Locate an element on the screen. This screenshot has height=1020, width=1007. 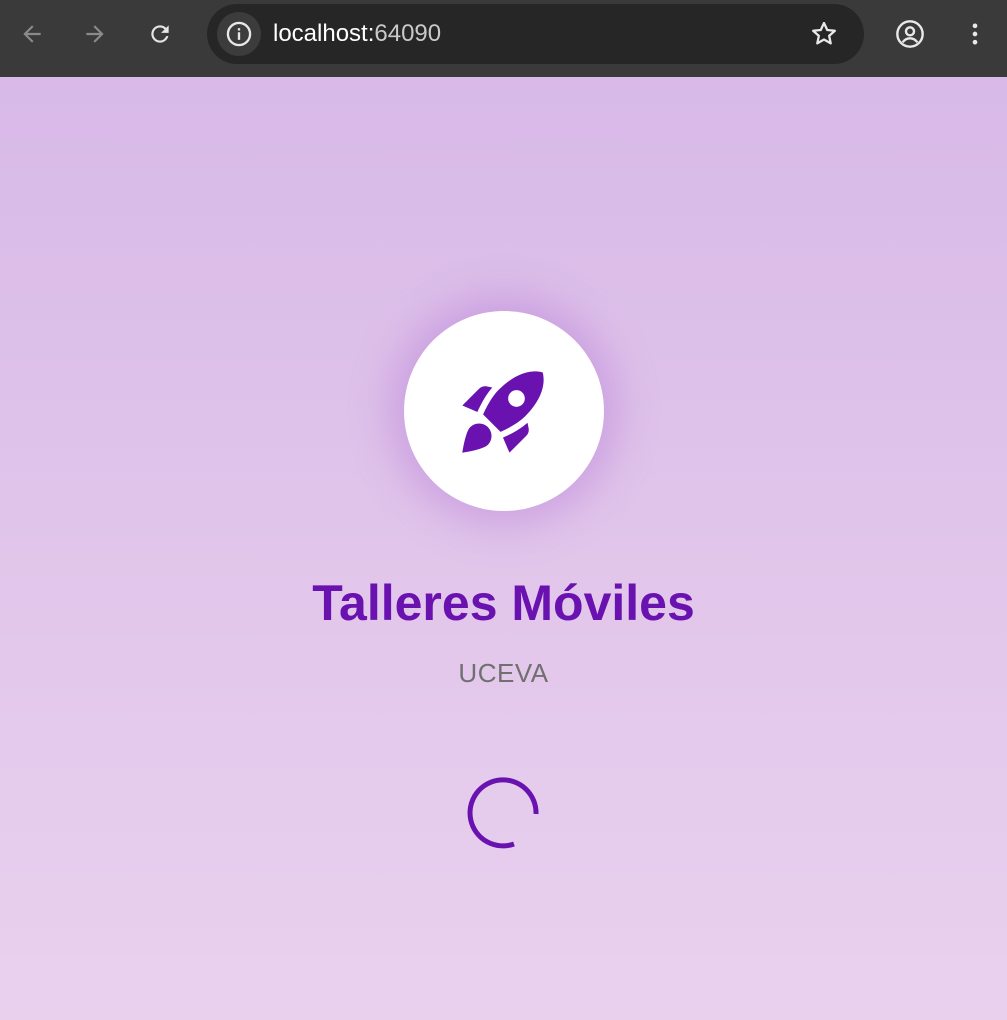
loading-spinner is located at coordinates (503, 813).